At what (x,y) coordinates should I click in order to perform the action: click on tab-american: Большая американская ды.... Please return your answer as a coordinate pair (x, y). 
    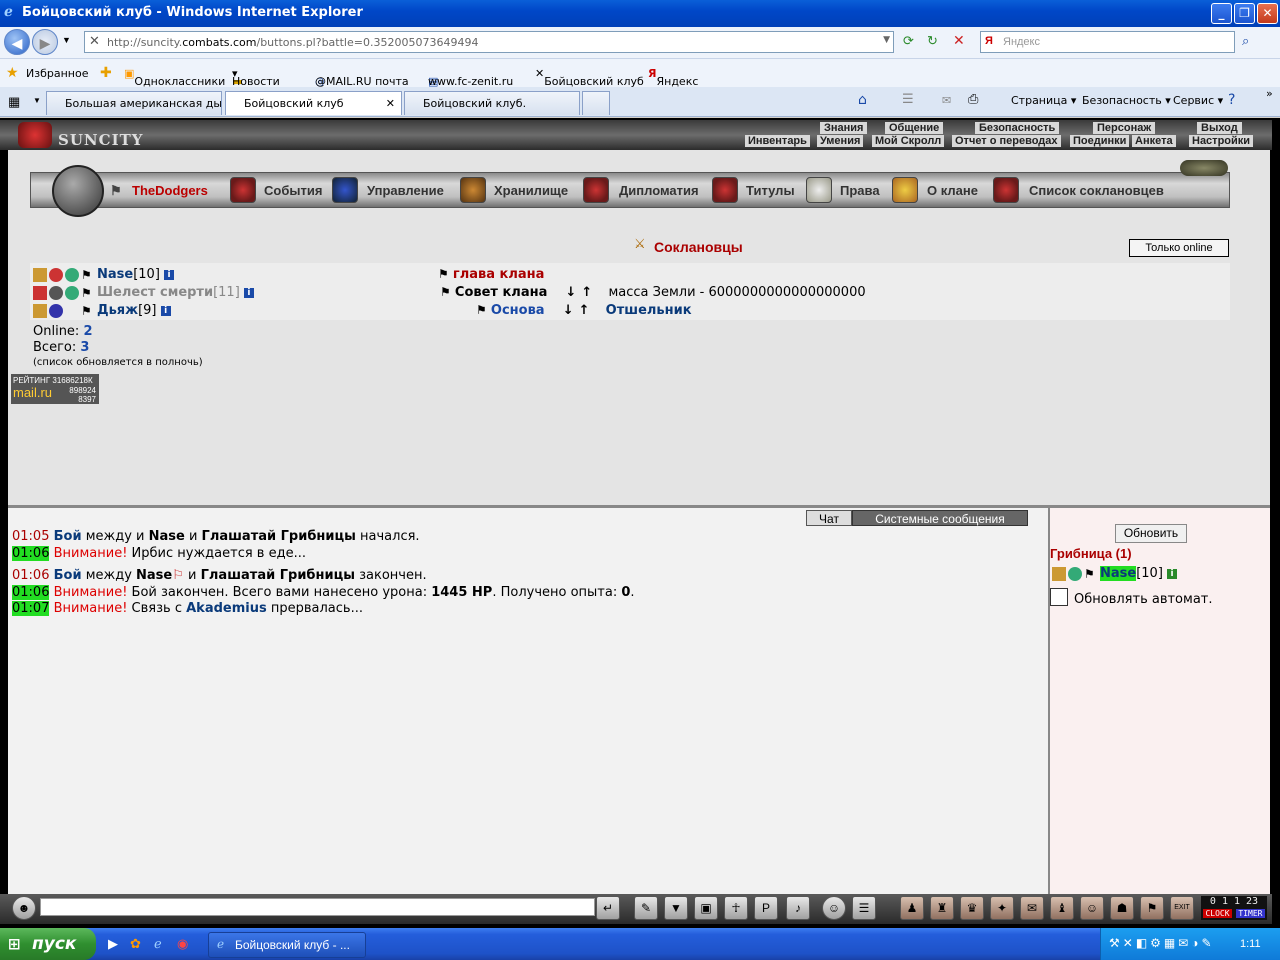
    Looking at the image, I should click on (134, 103).